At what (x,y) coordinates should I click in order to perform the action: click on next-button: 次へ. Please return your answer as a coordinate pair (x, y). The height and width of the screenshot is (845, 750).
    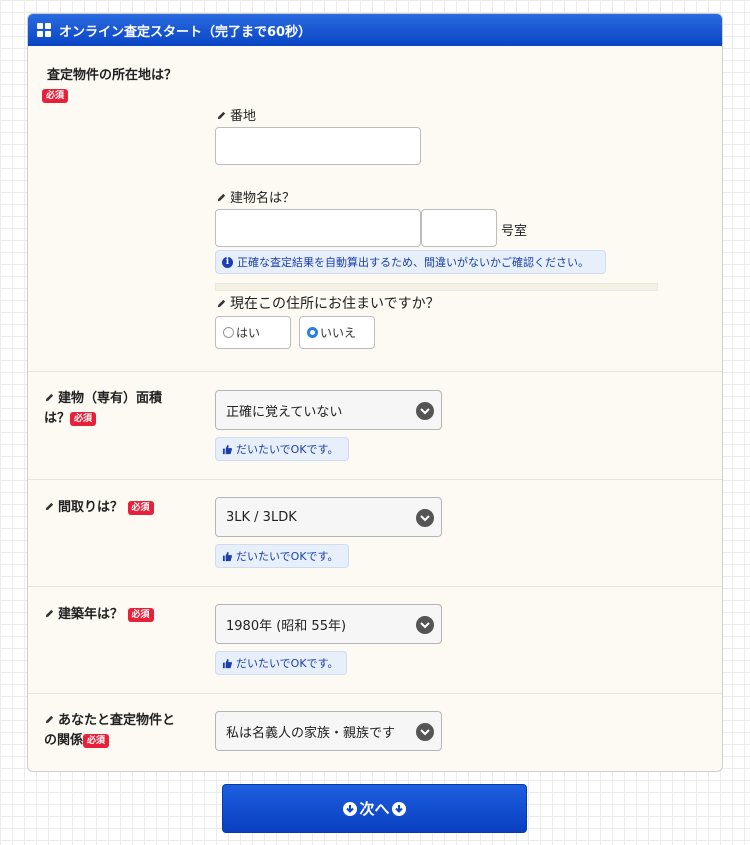
    Looking at the image, I should click on (374, 808).